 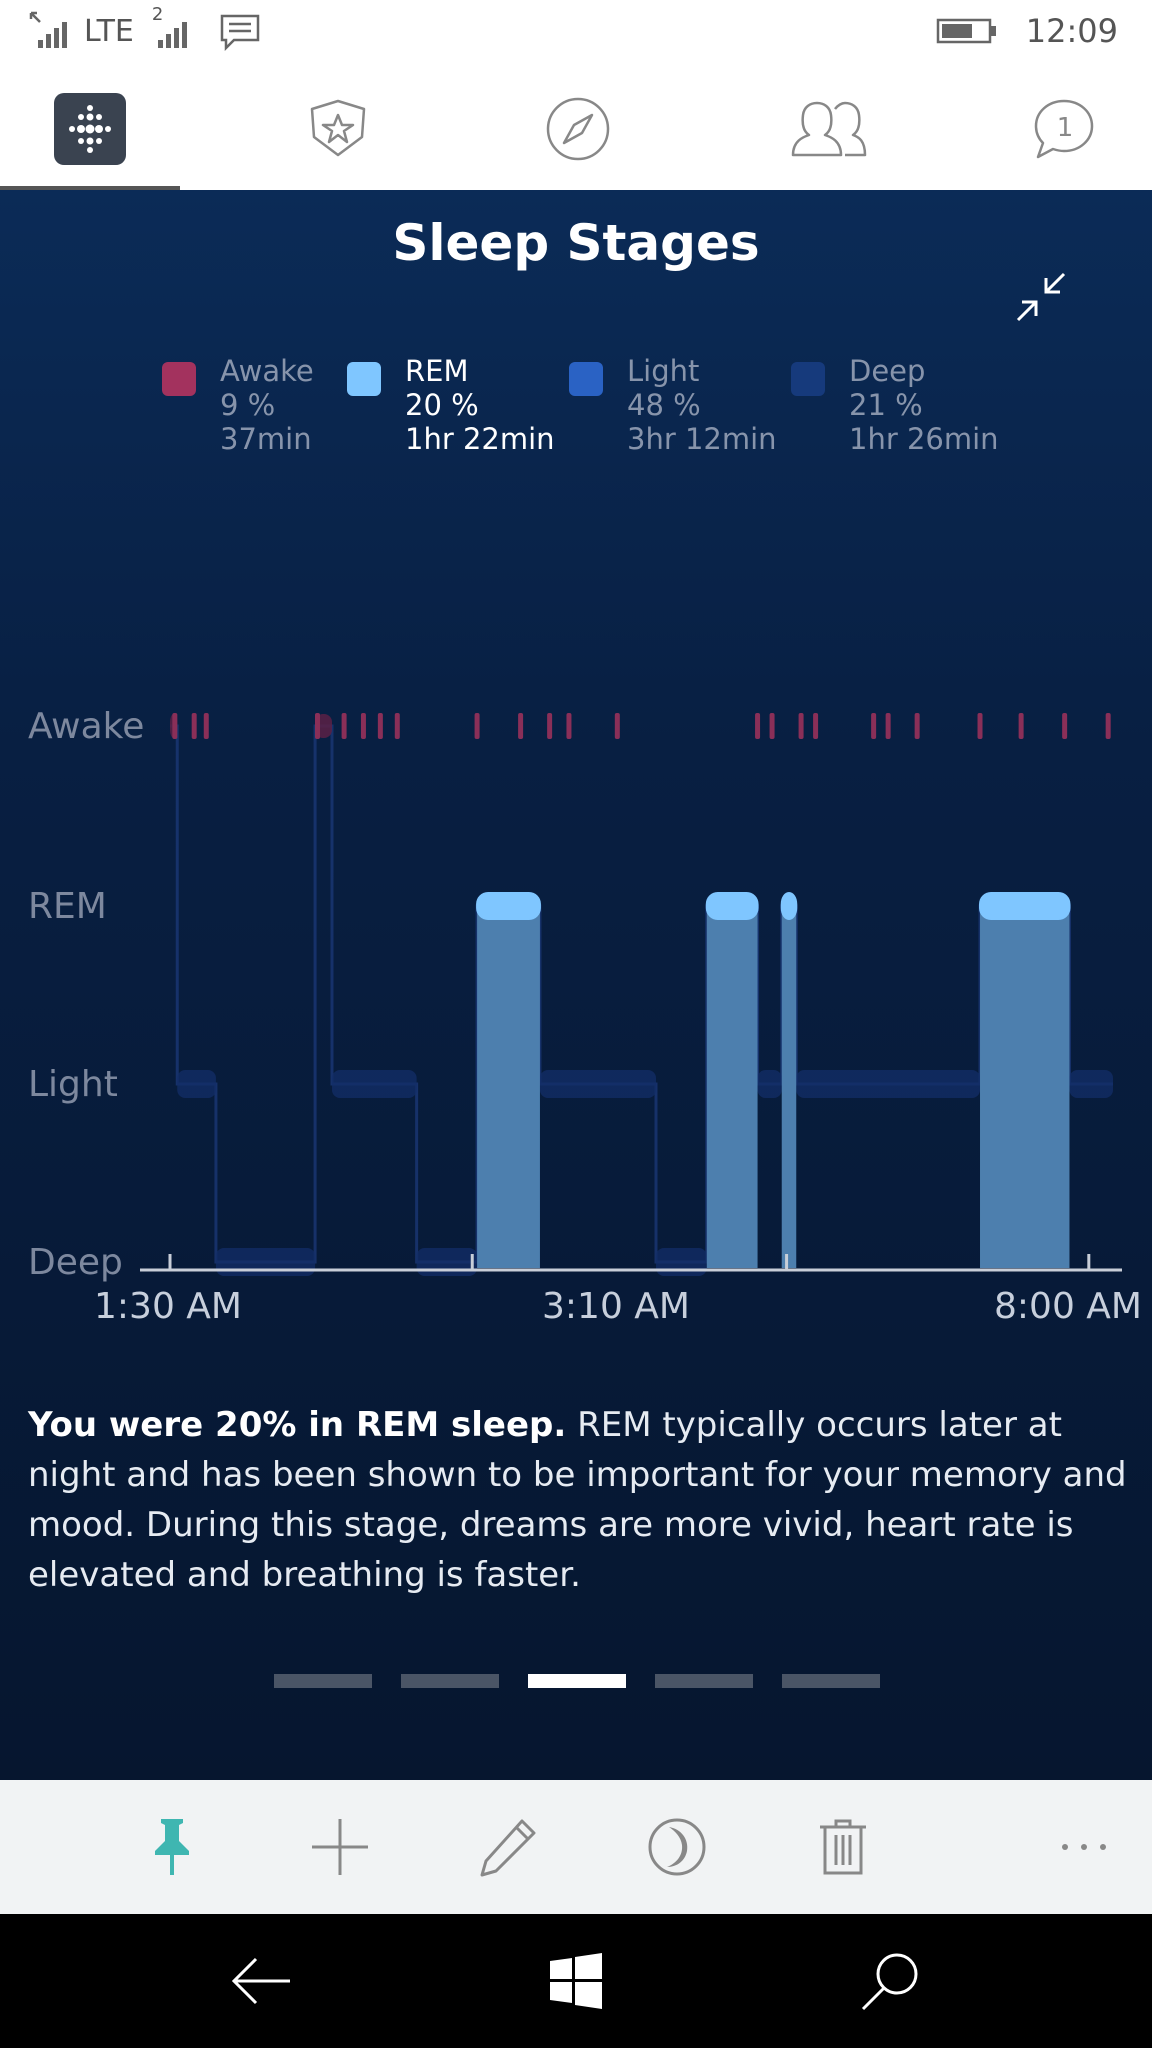 I want to click on legend-percent: 20 %, so click(x=442, y=405).